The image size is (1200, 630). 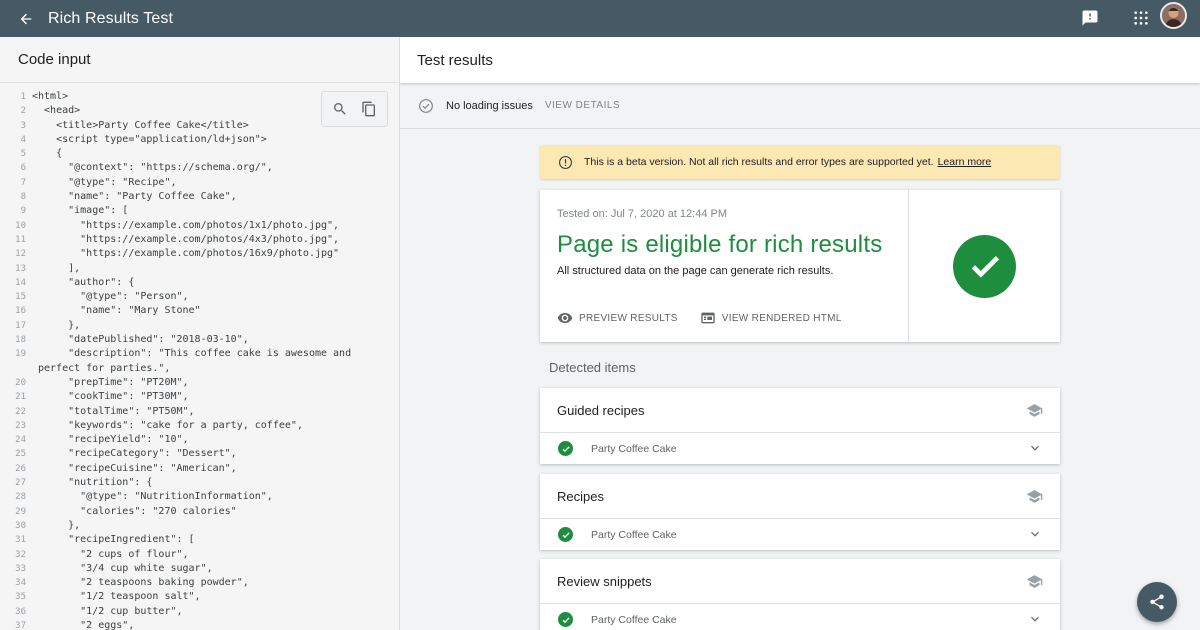 I want to click on info-icon, so click(x=565, y=162).